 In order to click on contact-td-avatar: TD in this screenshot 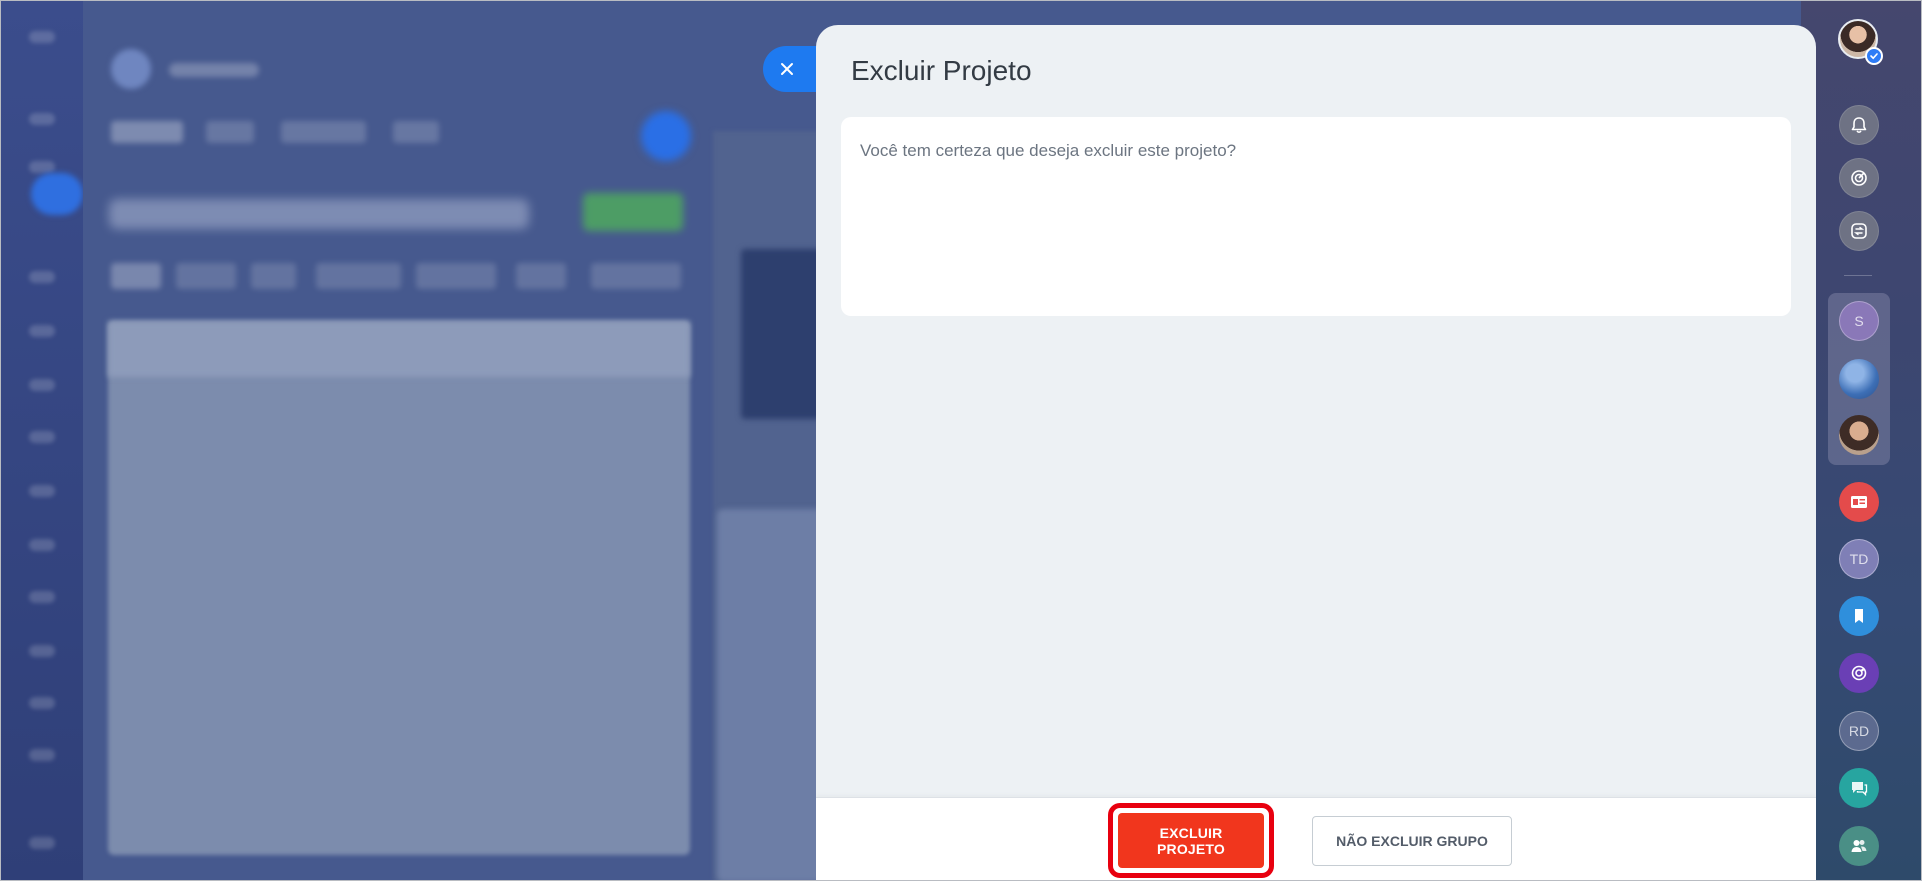, I will do `click(1859, 559)`.